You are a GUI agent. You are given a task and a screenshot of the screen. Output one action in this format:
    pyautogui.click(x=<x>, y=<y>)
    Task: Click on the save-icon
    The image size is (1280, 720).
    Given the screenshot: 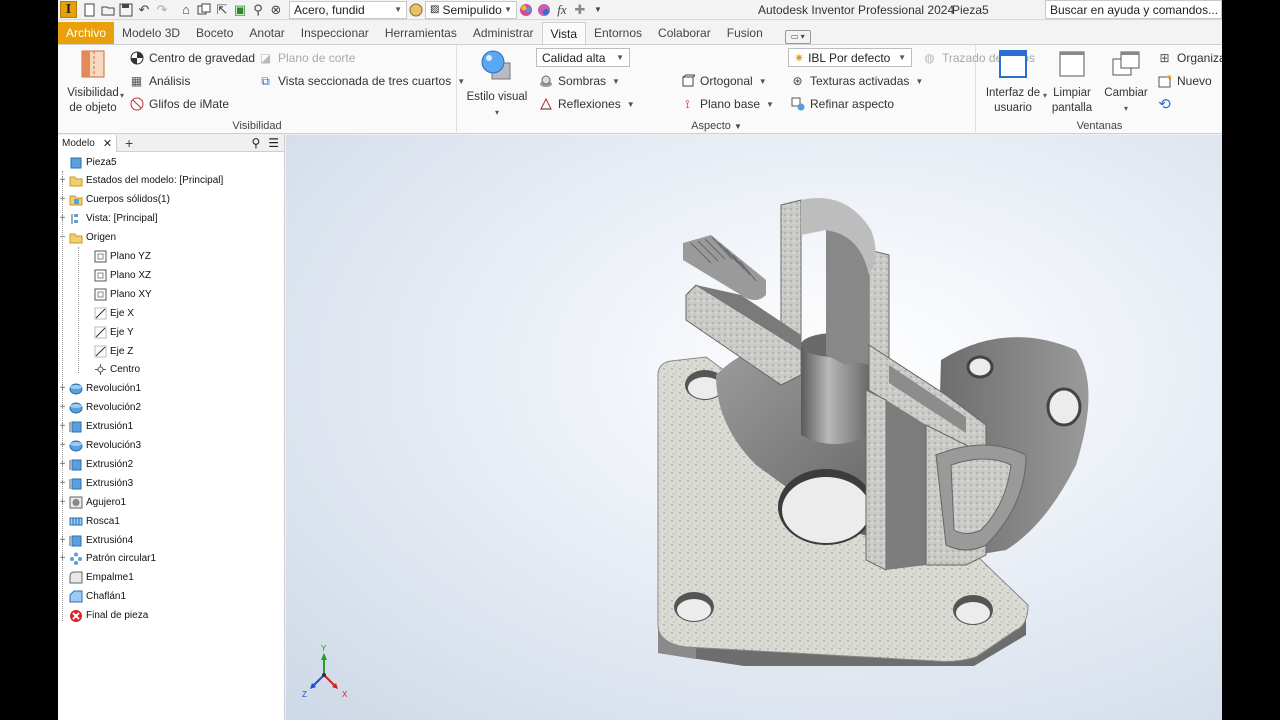 What is the action you would take?
    pyautogui.click(x=126, y=10)
    